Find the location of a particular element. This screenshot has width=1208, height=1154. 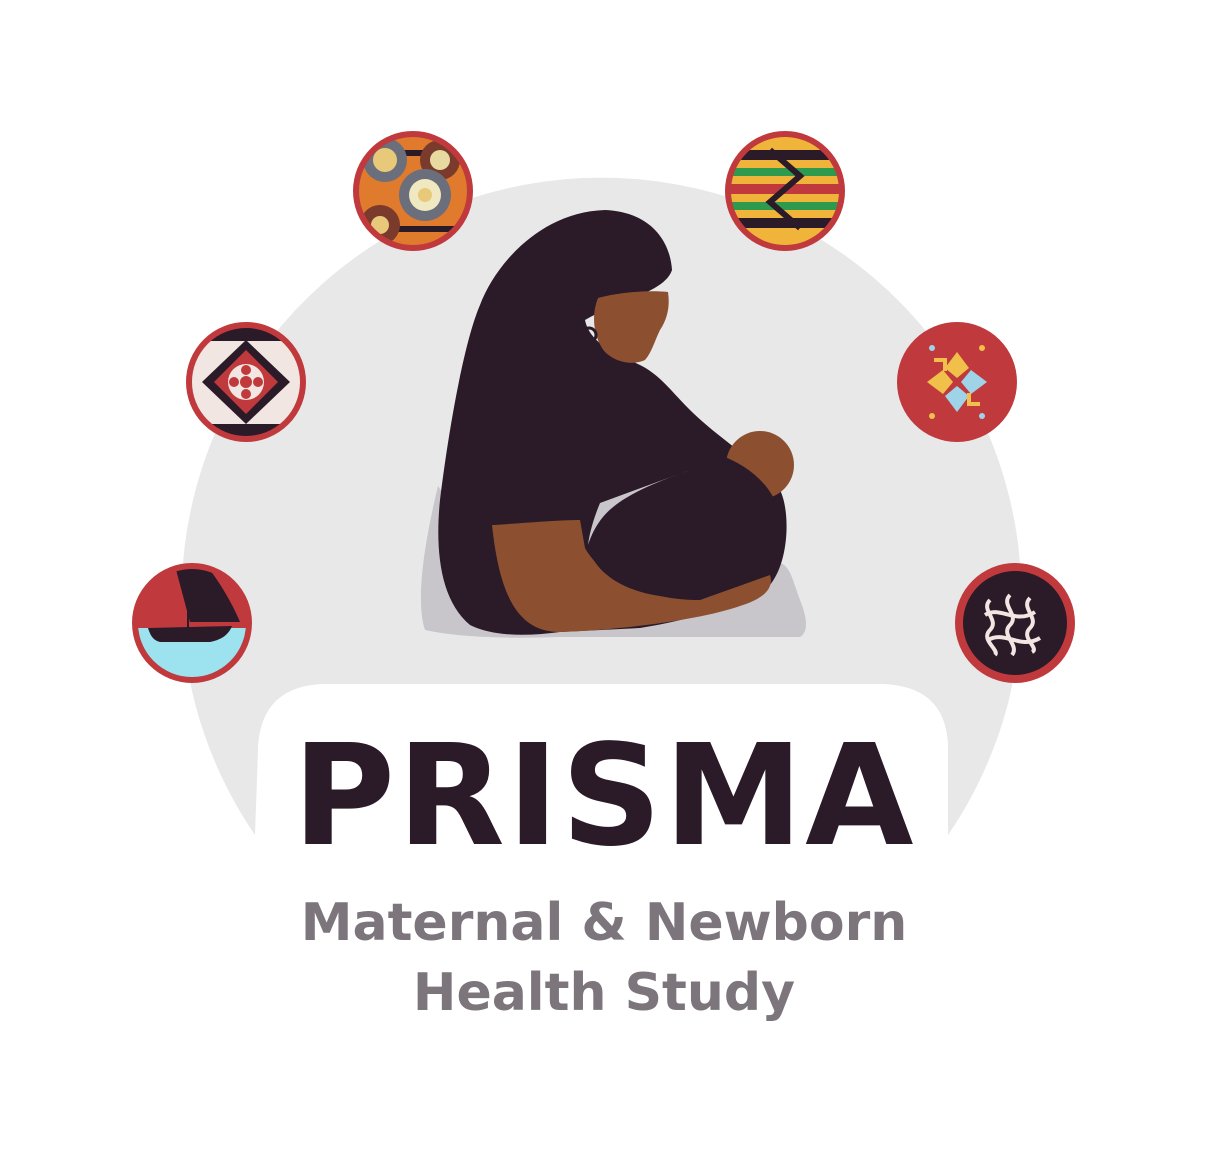

knot-pattern-icon is located at coordinates (1015, 623).